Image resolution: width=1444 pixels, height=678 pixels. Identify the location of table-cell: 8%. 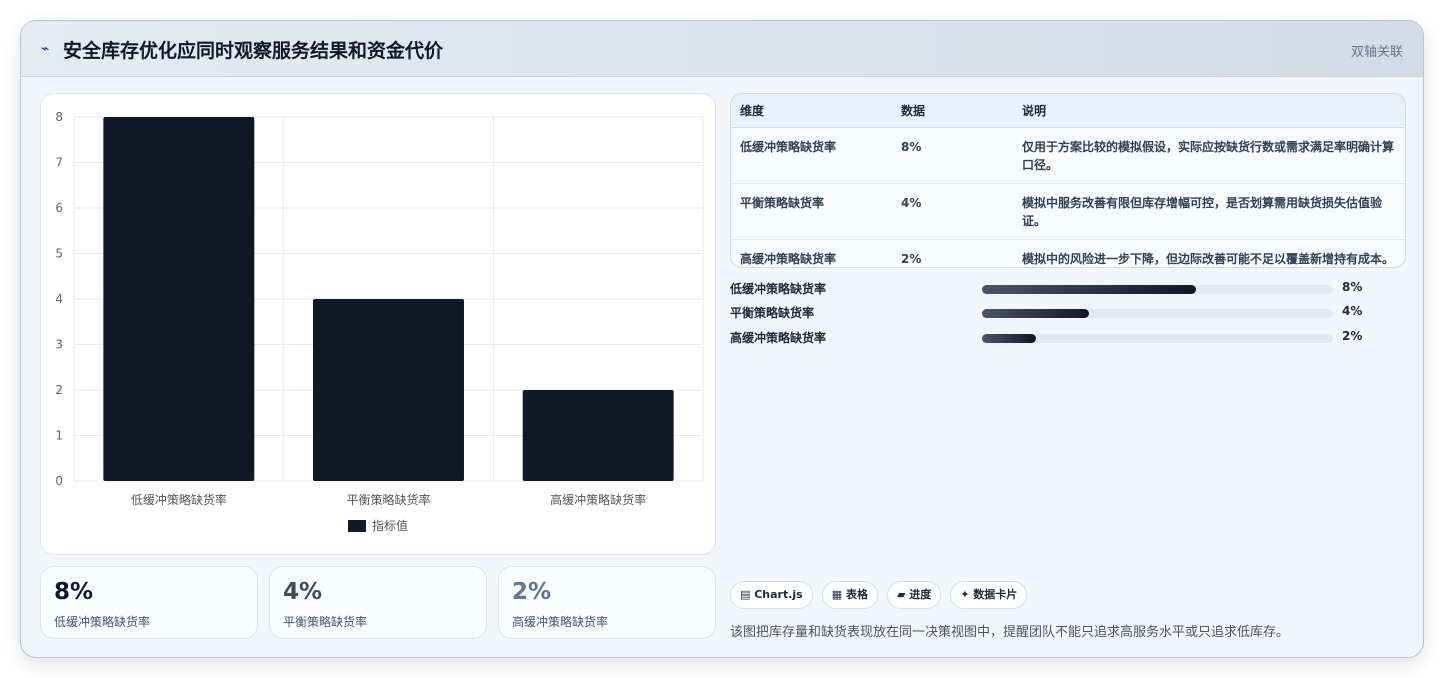
(952, 155).